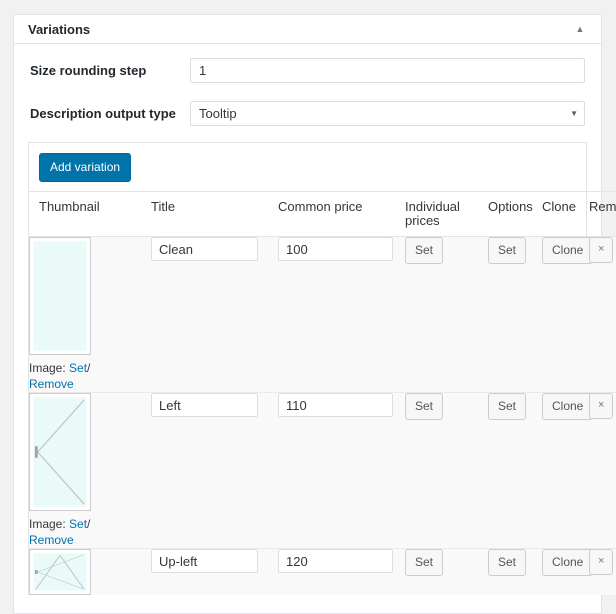 This screenshot has width=616, height=614. I want to click on variations-toolbar: Add variation, so click(307, 167).